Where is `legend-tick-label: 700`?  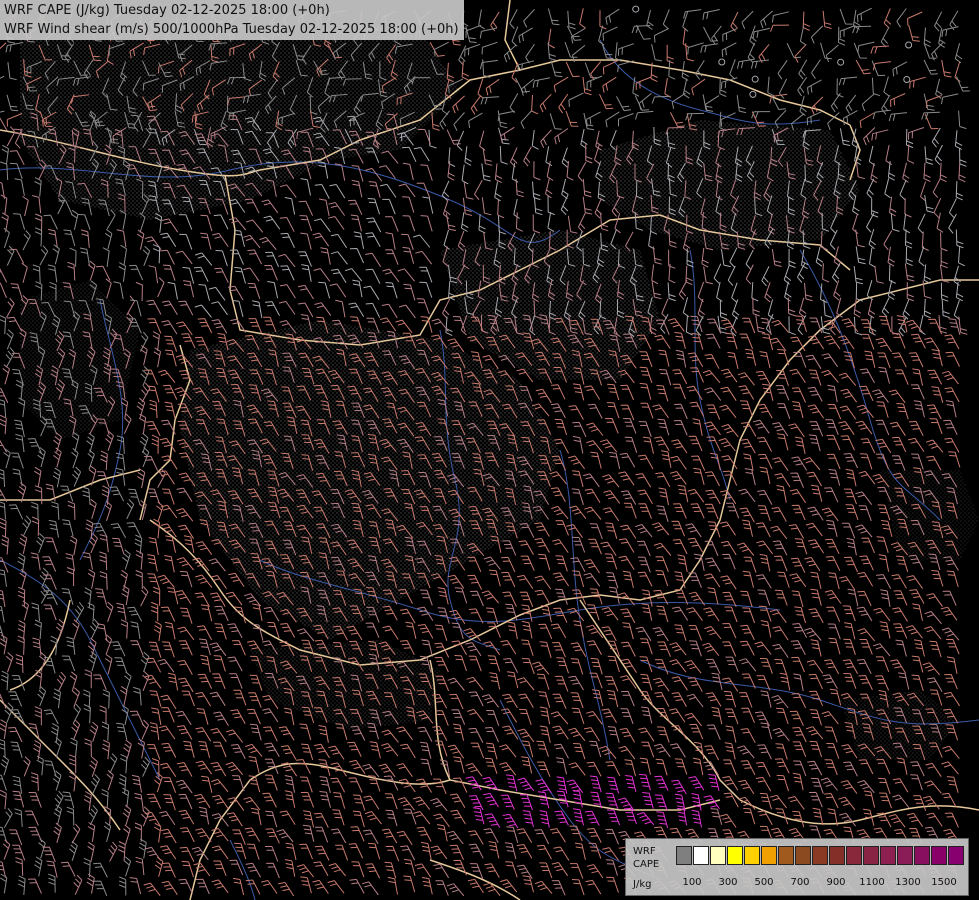 legend-tick-label: 700 is located at coordinates (800, 882).